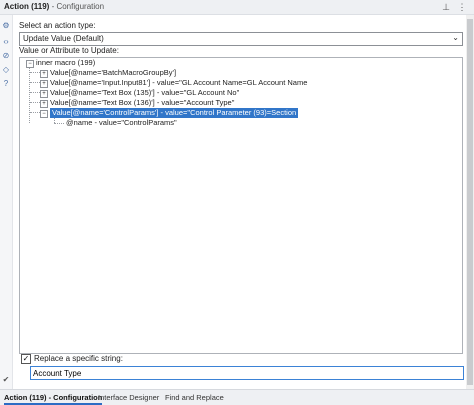 The width and height of the screenshot is (474, 405). I want to click on gear-icon: ⚙, so click(6, 26).